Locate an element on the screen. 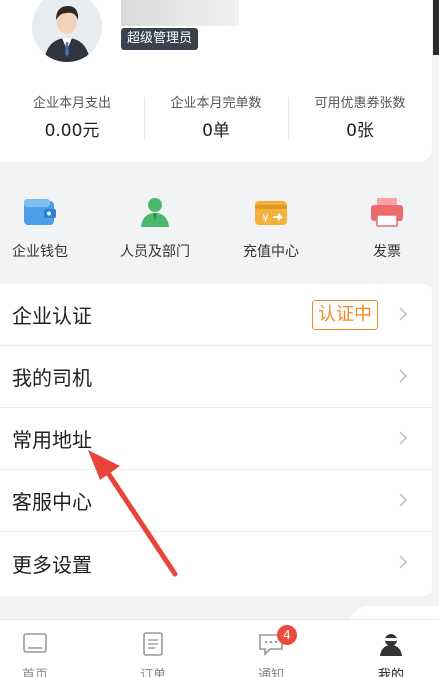 This screenshot has height=677, width=439. notification-count-badge: 4 is located at coordinates (287, 635).